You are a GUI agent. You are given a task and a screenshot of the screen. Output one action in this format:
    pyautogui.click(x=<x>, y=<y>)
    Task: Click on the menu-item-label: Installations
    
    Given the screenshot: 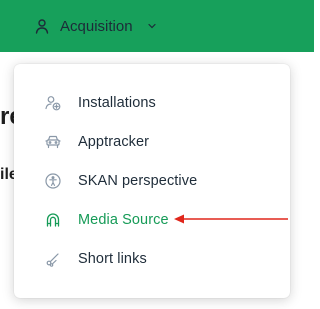 What is the action you would take?
    pyautogui.click(x=117, y=103)
    